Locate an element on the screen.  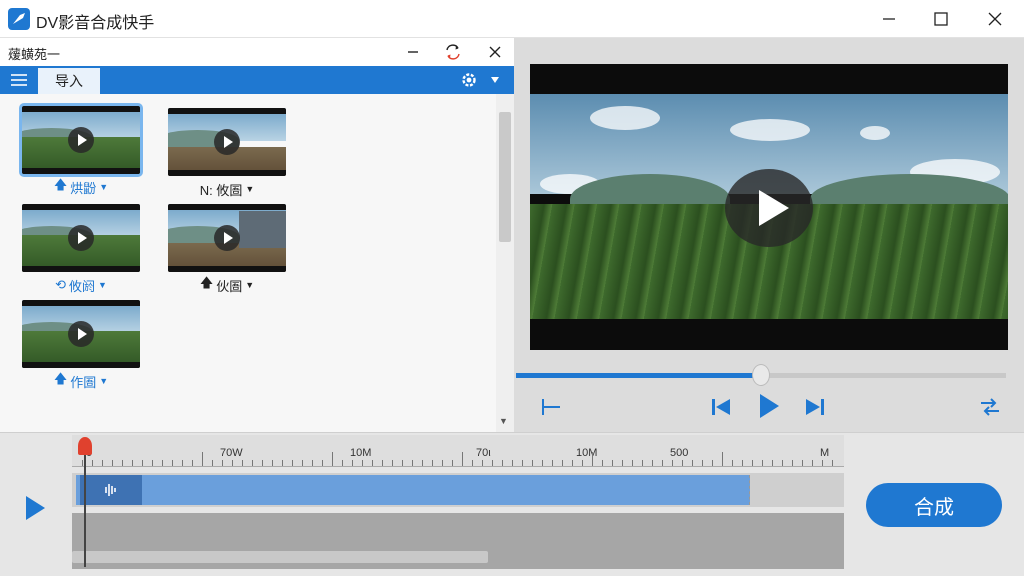
playhead-marker-icon is located at coordinates (85, 446).